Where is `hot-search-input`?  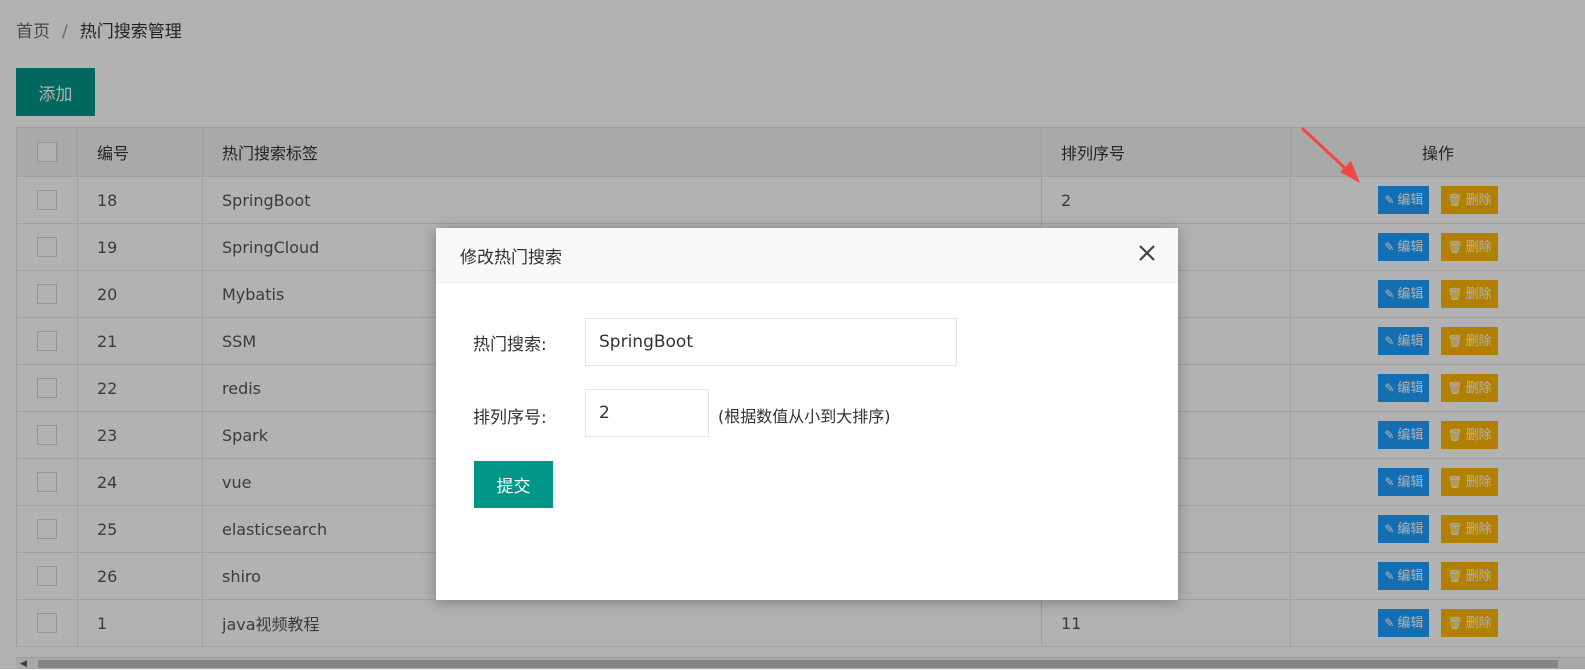 hot-search-input is located at coordinates (771, 342).